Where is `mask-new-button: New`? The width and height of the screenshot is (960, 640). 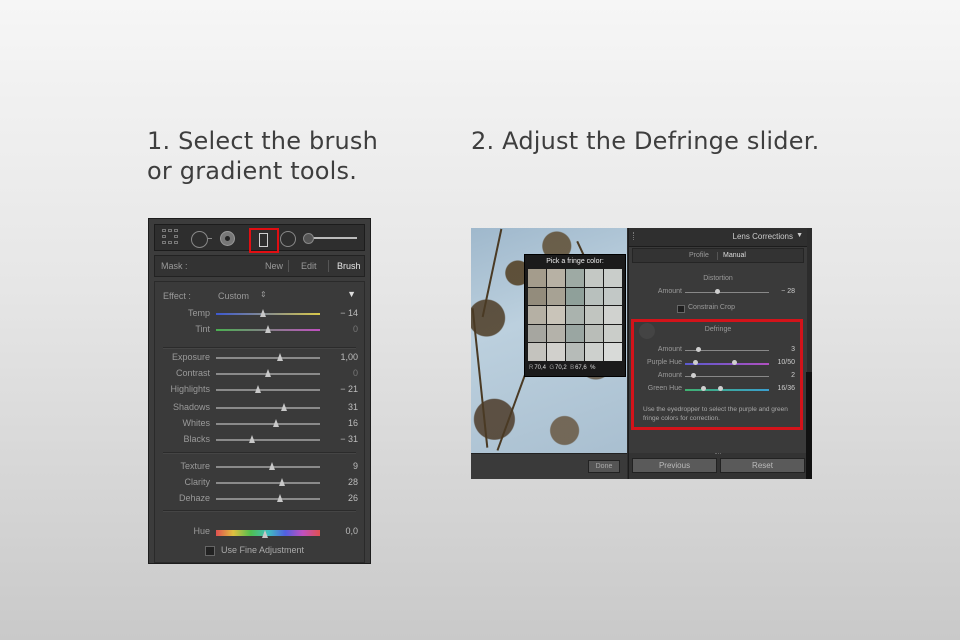
mask-new-button: New is located at coordinates (274, 266).